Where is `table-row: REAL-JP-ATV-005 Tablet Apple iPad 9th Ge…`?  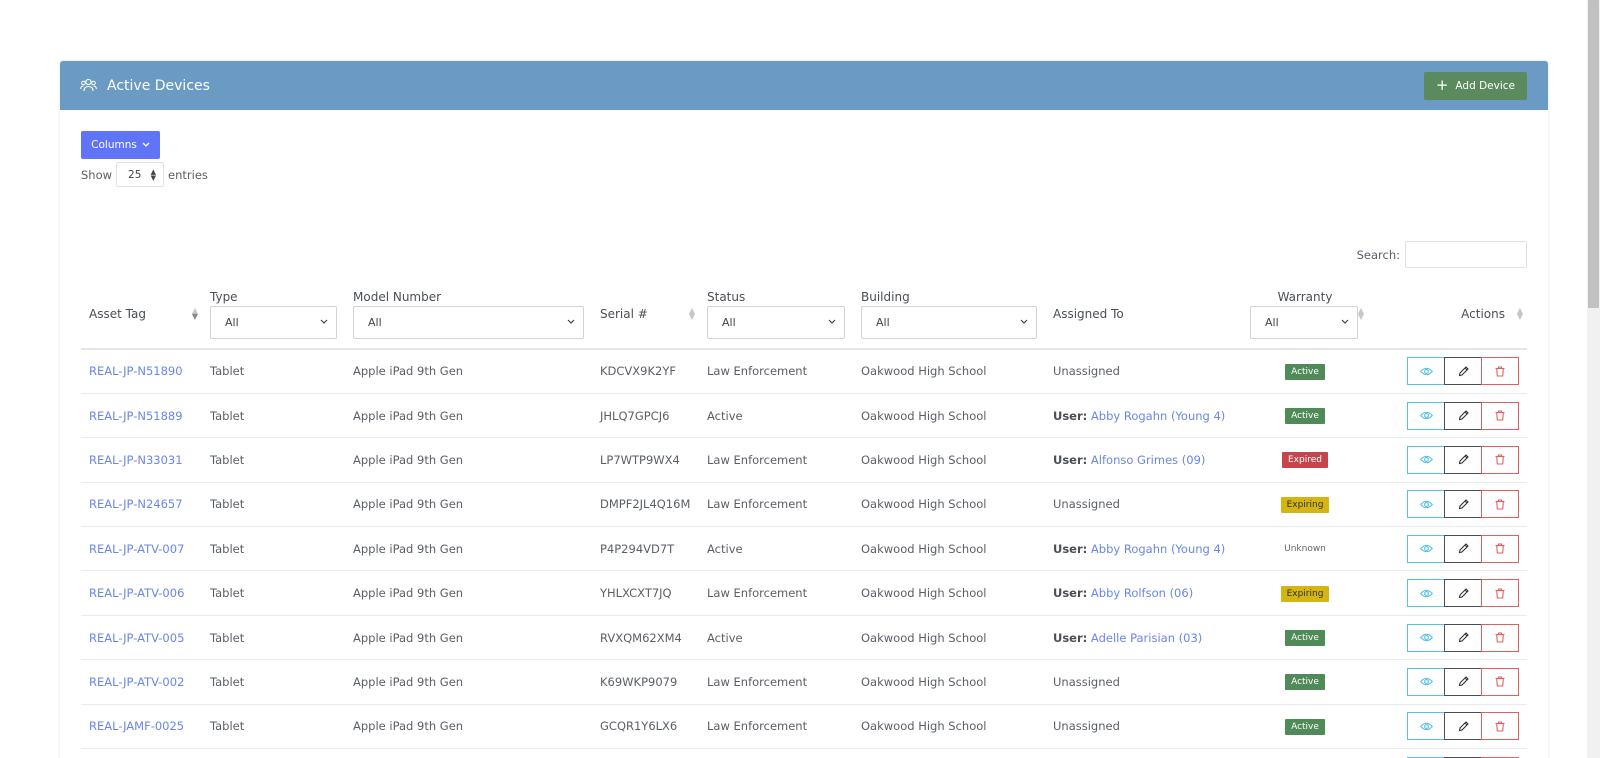 table-row: REAL-JP-ATV-005 Tablet Apple iPad 9th Ge… is located at coordinates (804, 638).